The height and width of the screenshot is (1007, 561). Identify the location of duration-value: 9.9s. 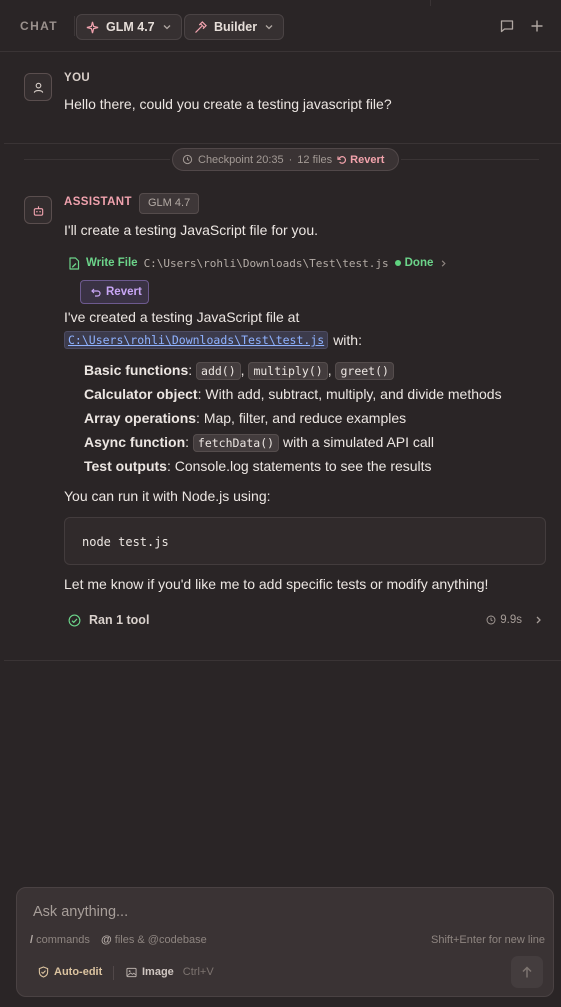
(511, 620).